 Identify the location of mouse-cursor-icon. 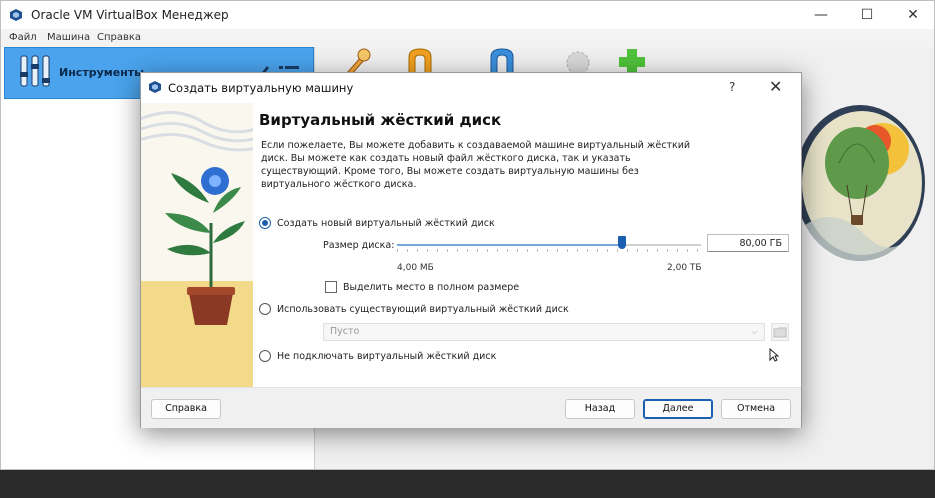
(774, 355).